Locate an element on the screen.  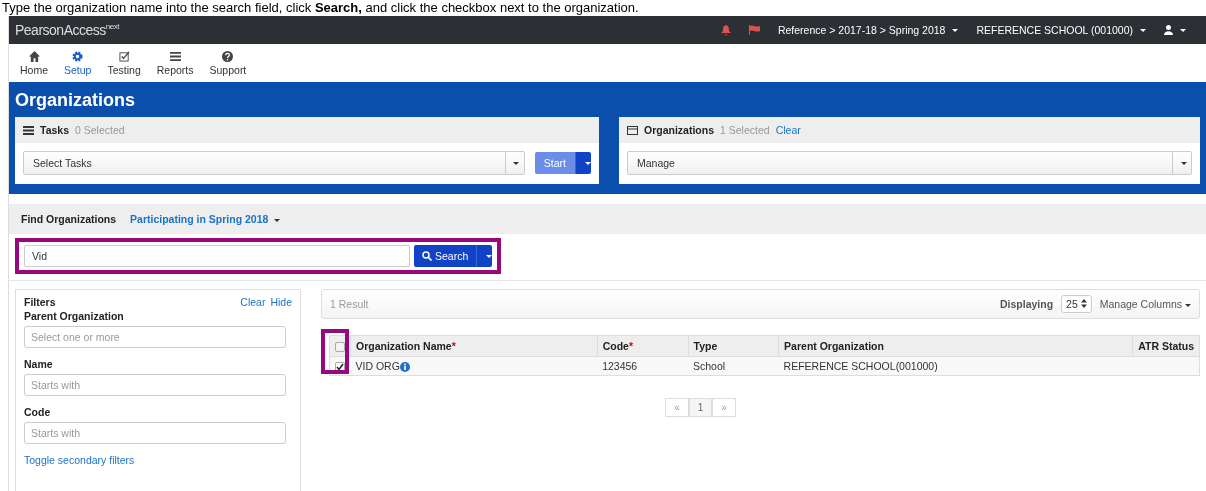
result-count: 1 Result is located at coordinates (349, 304).